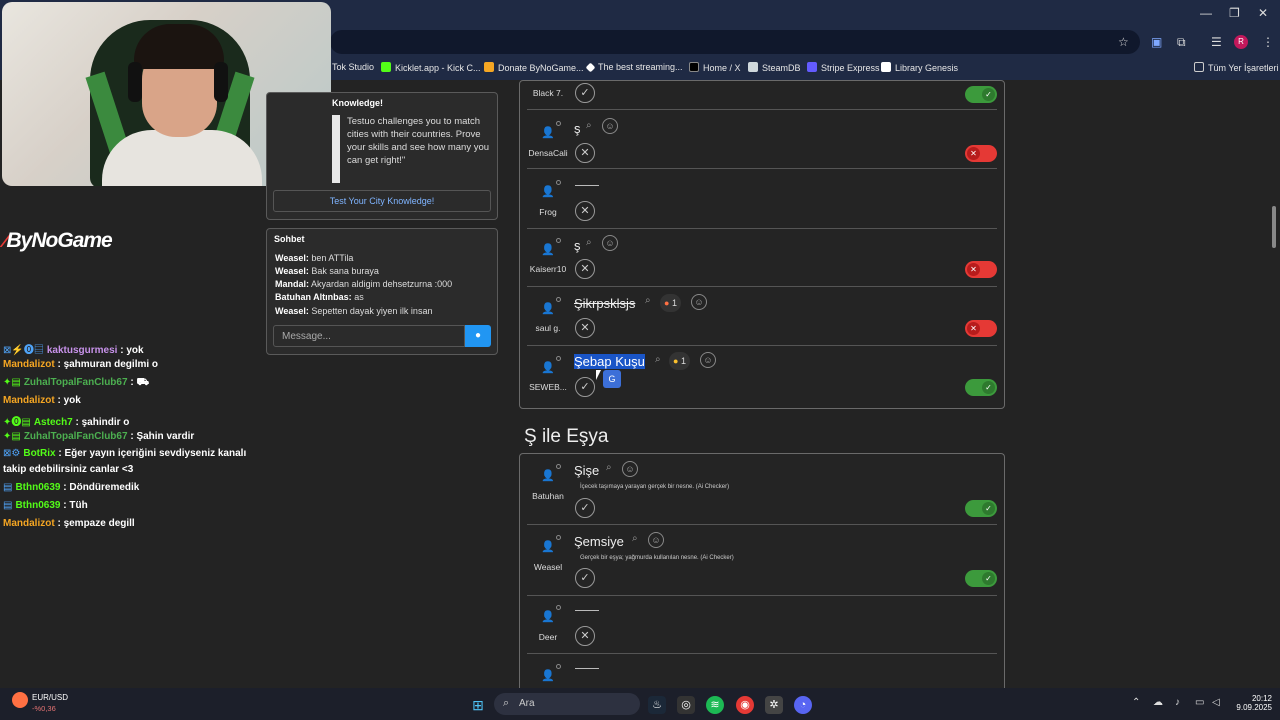 The image size is (1280, 720). Describe the element at coordinates (1123, 42) in the screenshot. I see `star-icon: ☆` at that location.